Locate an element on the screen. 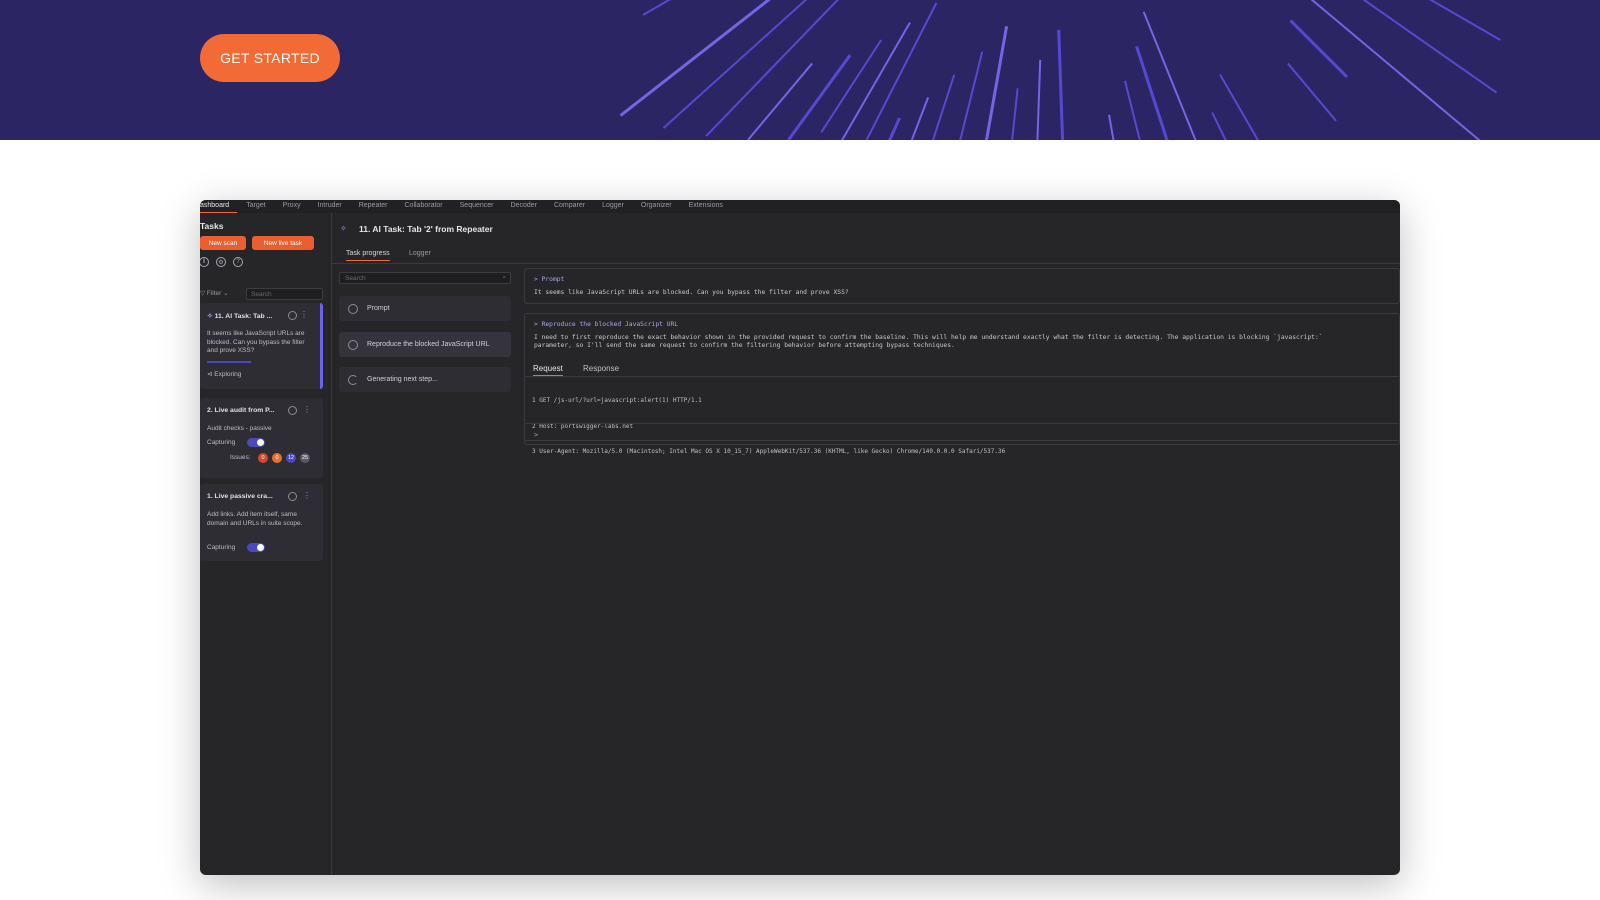  pause-icon: ‖ is located at coordinates (204, 262).